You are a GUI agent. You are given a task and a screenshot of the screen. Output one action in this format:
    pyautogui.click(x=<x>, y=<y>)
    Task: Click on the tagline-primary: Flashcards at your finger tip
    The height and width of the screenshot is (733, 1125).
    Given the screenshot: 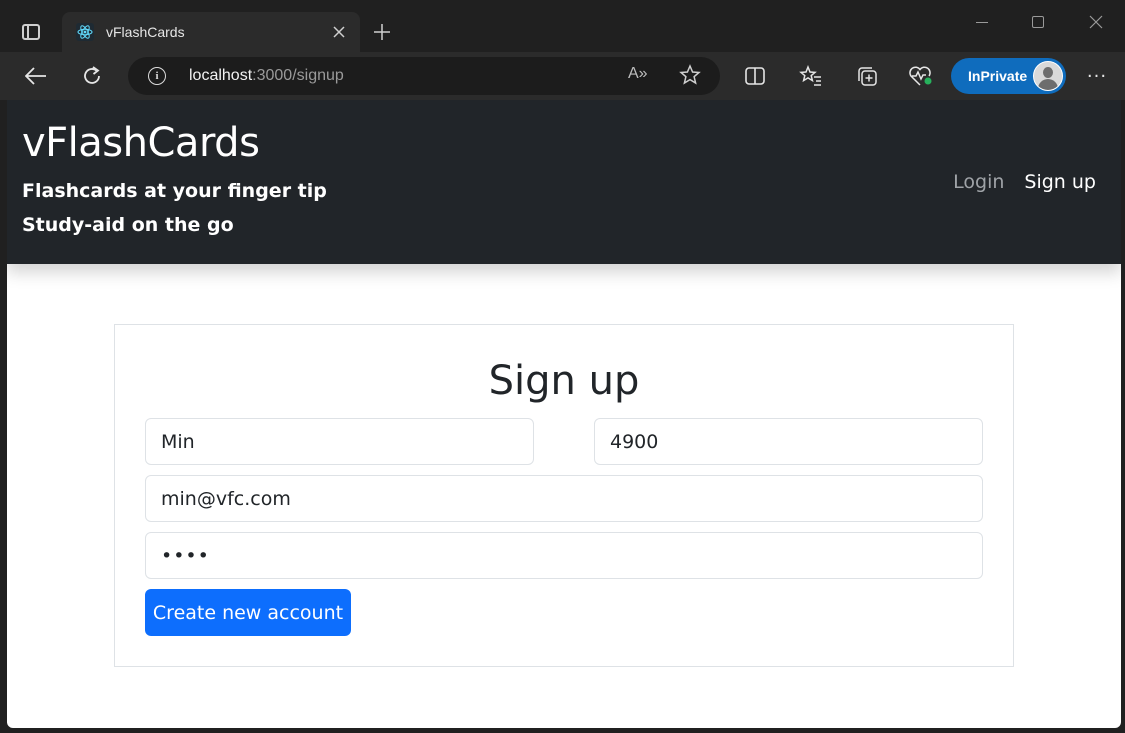 What is the action you would take?
    pyautogui.click(x=174, y=191)
    